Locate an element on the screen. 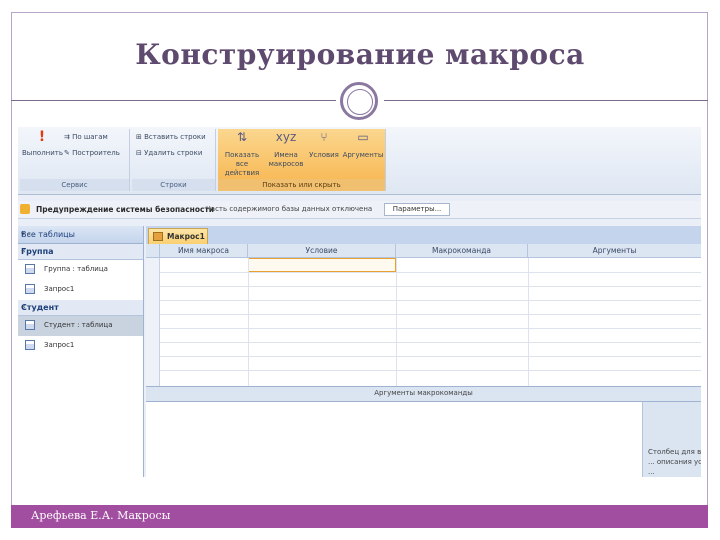 The image size is (720, 540). delete-rows-button: ⊟ Удалить строки is located at coordinates (169, 153).